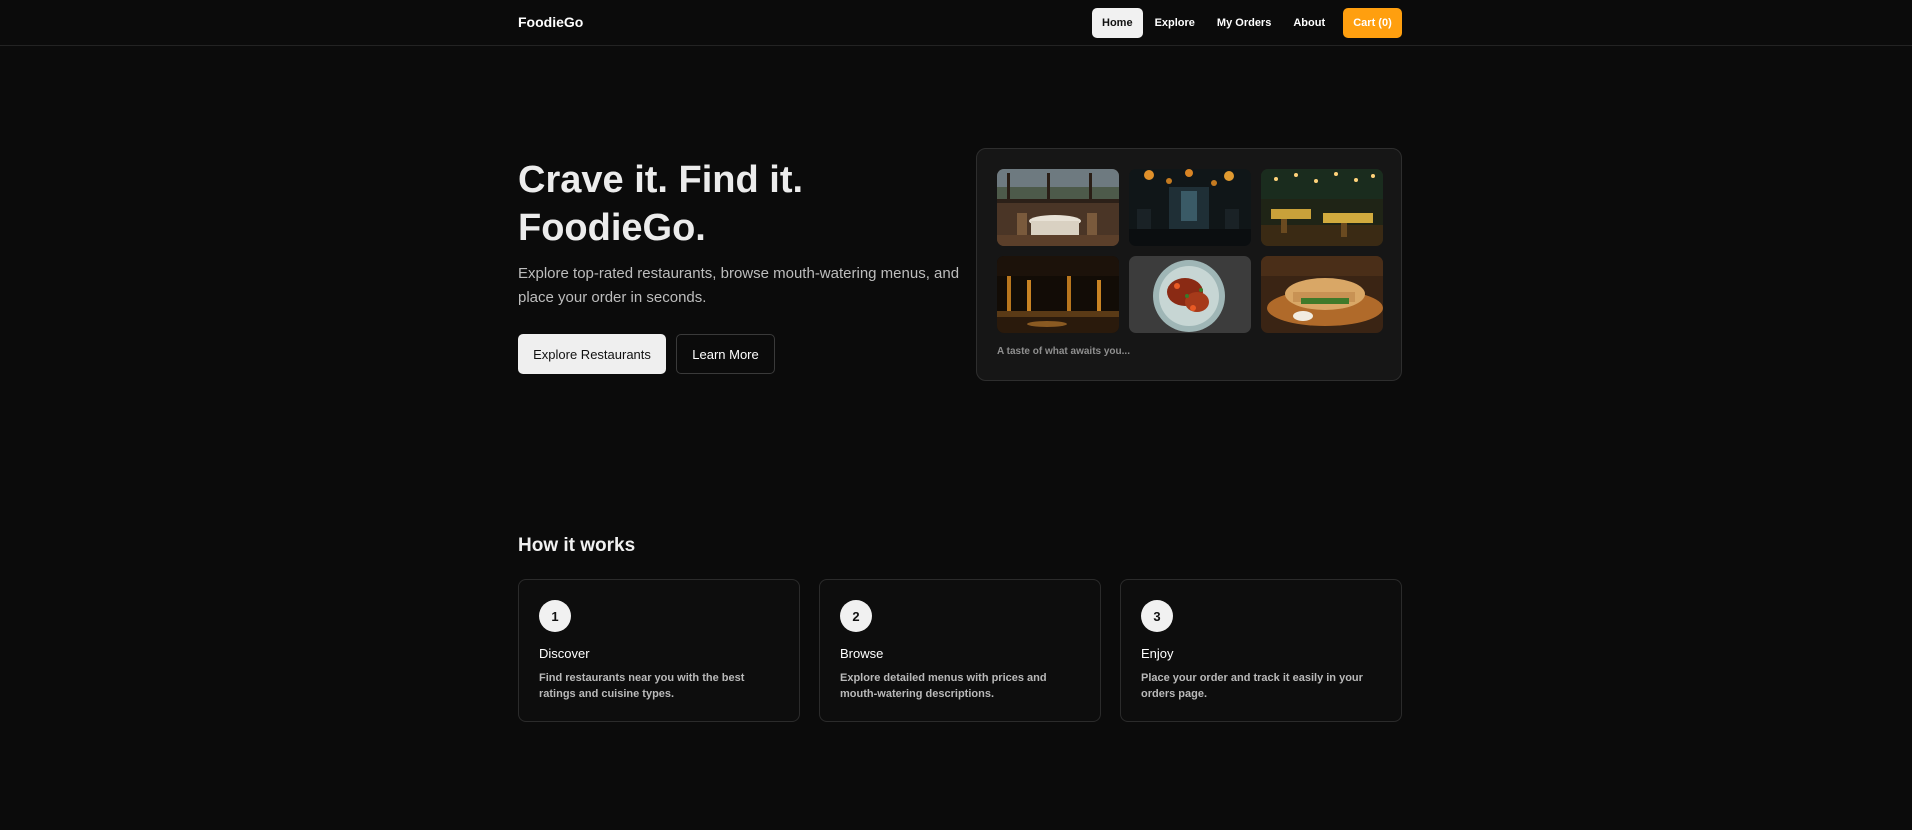  I want to click on nav-my-orders: My Orders, so click(1244, 23).